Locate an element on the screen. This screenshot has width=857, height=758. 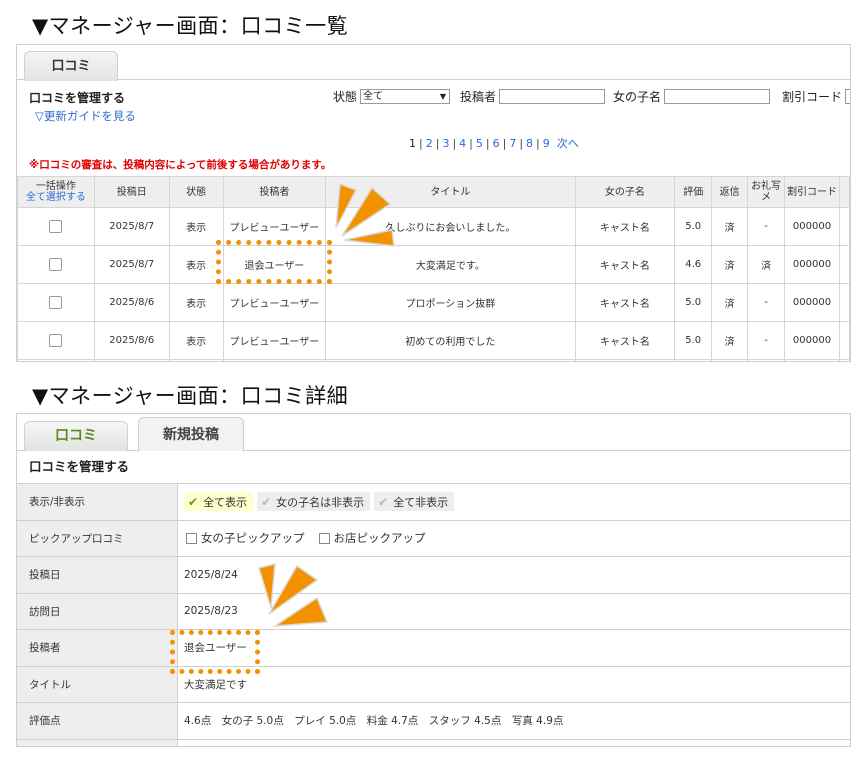
row-title: プロポーション抜群 is located at coordinates (450, 302).